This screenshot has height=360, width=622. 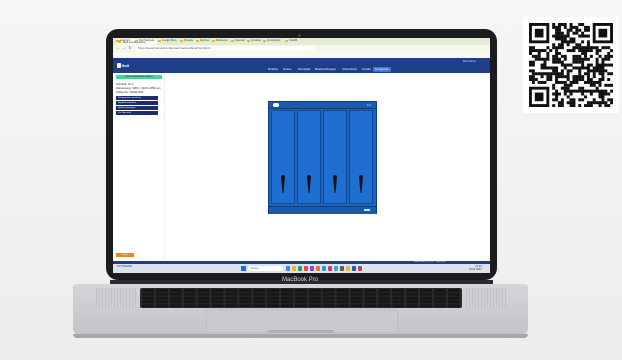 I want to click on bookmark-item: Lieferant, so click(x=123, y=41).